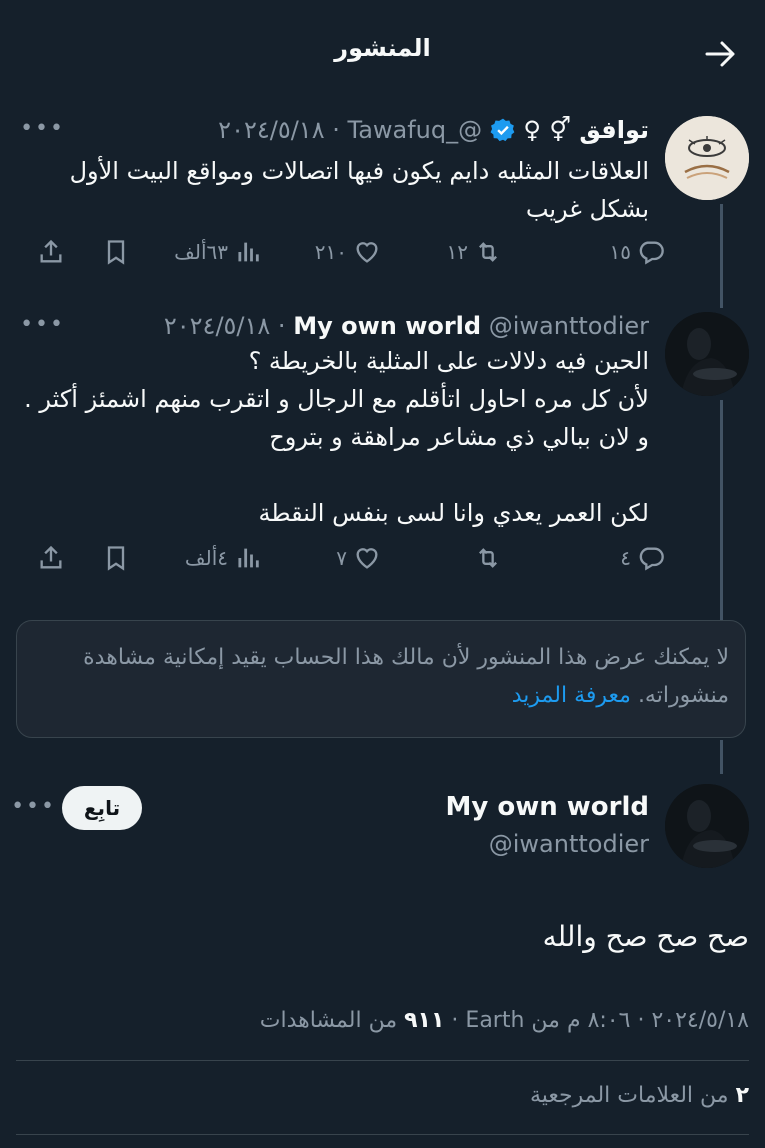 Image resolution: width=765 pixels, height=1148 pixels. What do you see at coordinates (415, 130) in the screenshot?
I see `handle: @_Tawafuq` at bounding box center [415, 130].